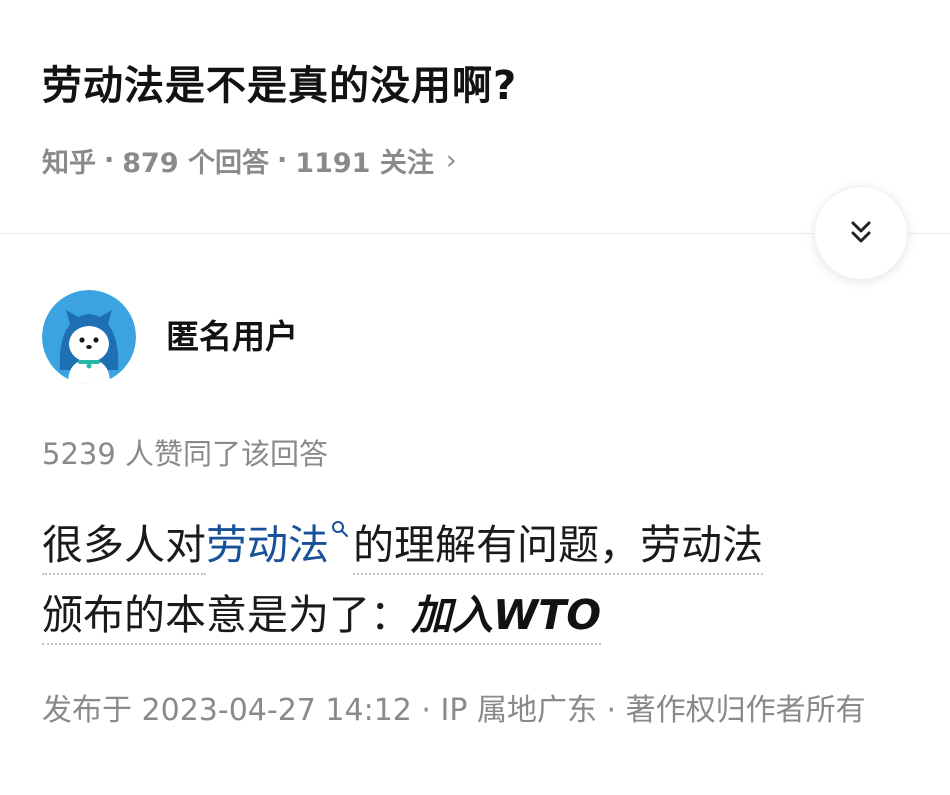  What do you see at coordinates (232, 337) in the screenshot?
I see `author-name: 匿名用户` at bounding box center [232, 337].